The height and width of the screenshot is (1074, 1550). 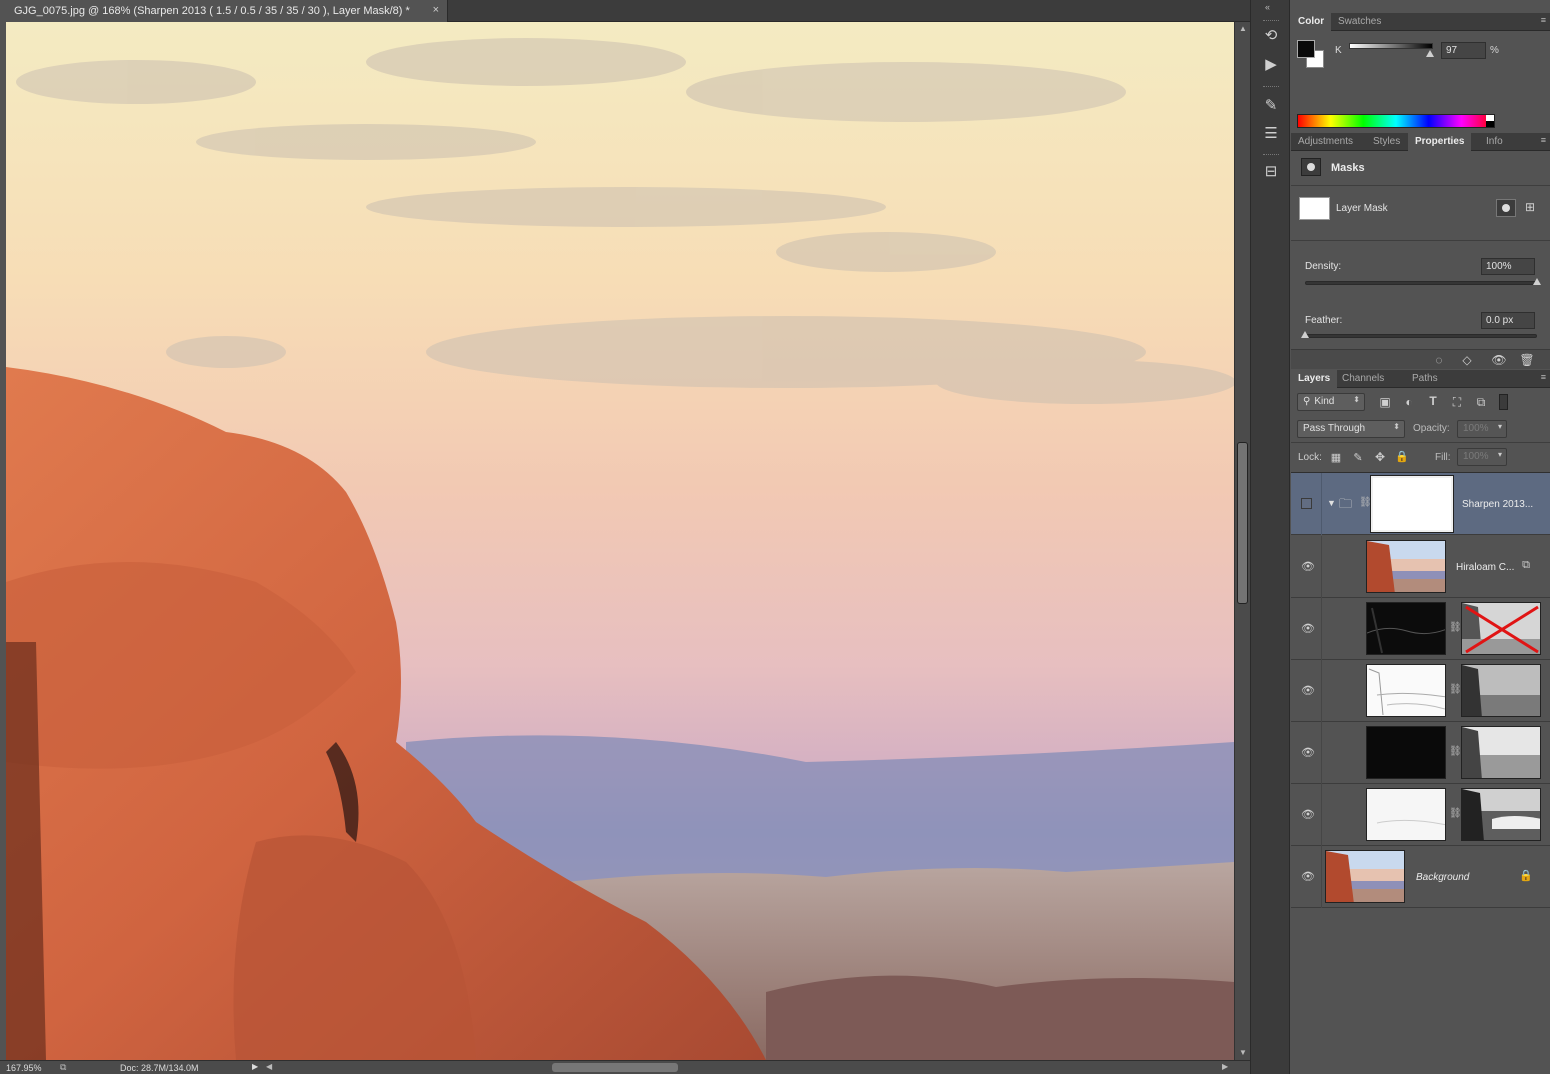 I want to click on layer-name: Background, so click(x=1442, y=877).